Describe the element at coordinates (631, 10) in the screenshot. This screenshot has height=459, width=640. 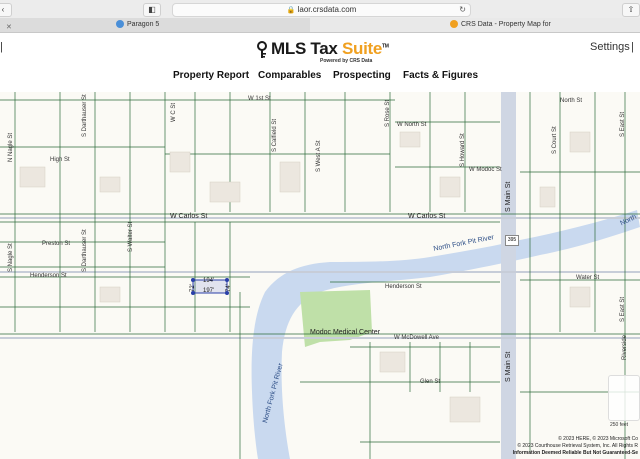
I see `share-button: ⇧` at that location.